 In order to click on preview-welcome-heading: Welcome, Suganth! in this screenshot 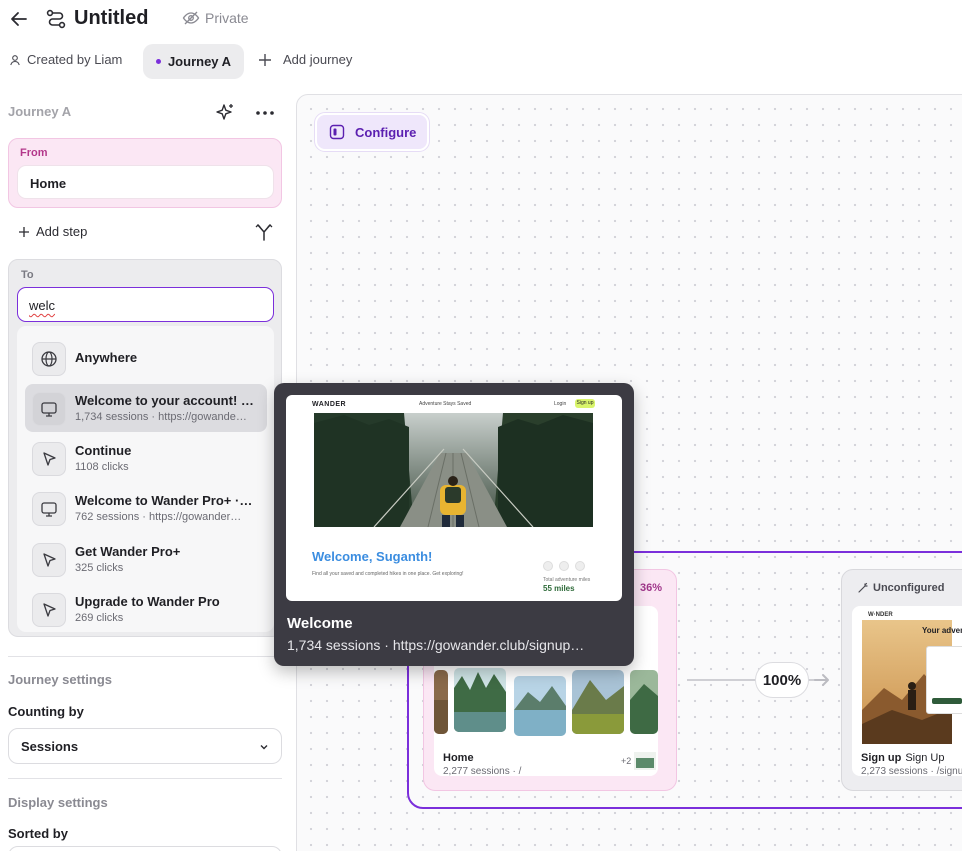, I will do `click(372, 556)`.